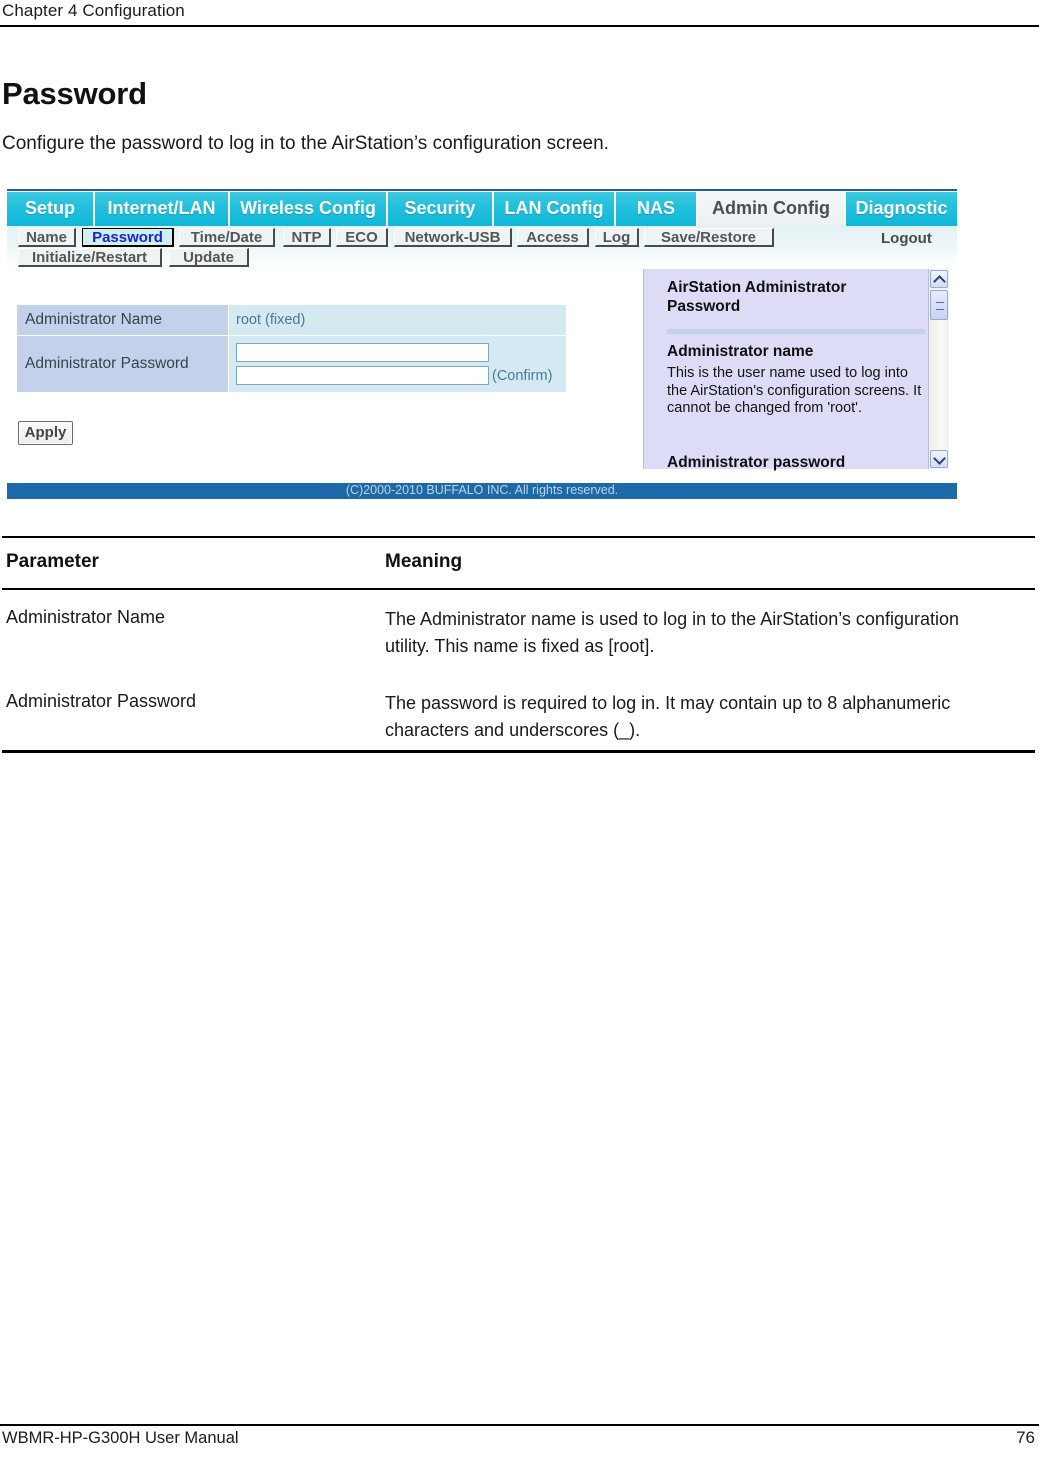 This screenshot has width=1039, height=1459. What do you see at coordinates (122, 364) in the screenshot?
I see `admin-password-label: Administrator Password` at bounding box center [122, 364].